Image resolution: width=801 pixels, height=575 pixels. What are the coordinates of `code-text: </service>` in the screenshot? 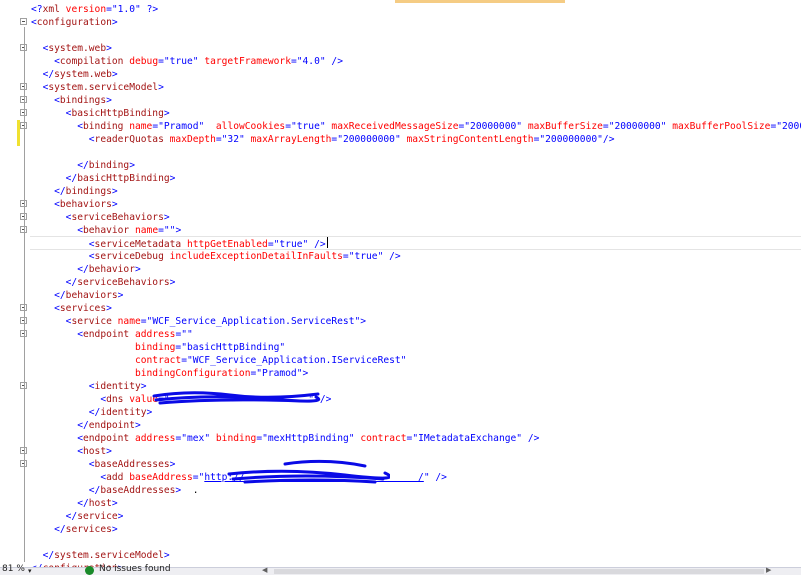 It's located at (77, 516).